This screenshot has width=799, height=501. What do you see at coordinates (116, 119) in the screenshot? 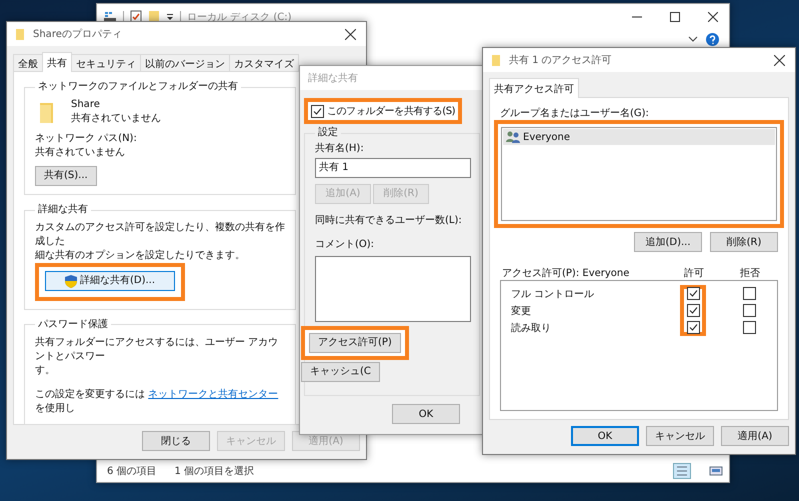
I see `share-status: 共有されていません` at bounding box center [116, 119].